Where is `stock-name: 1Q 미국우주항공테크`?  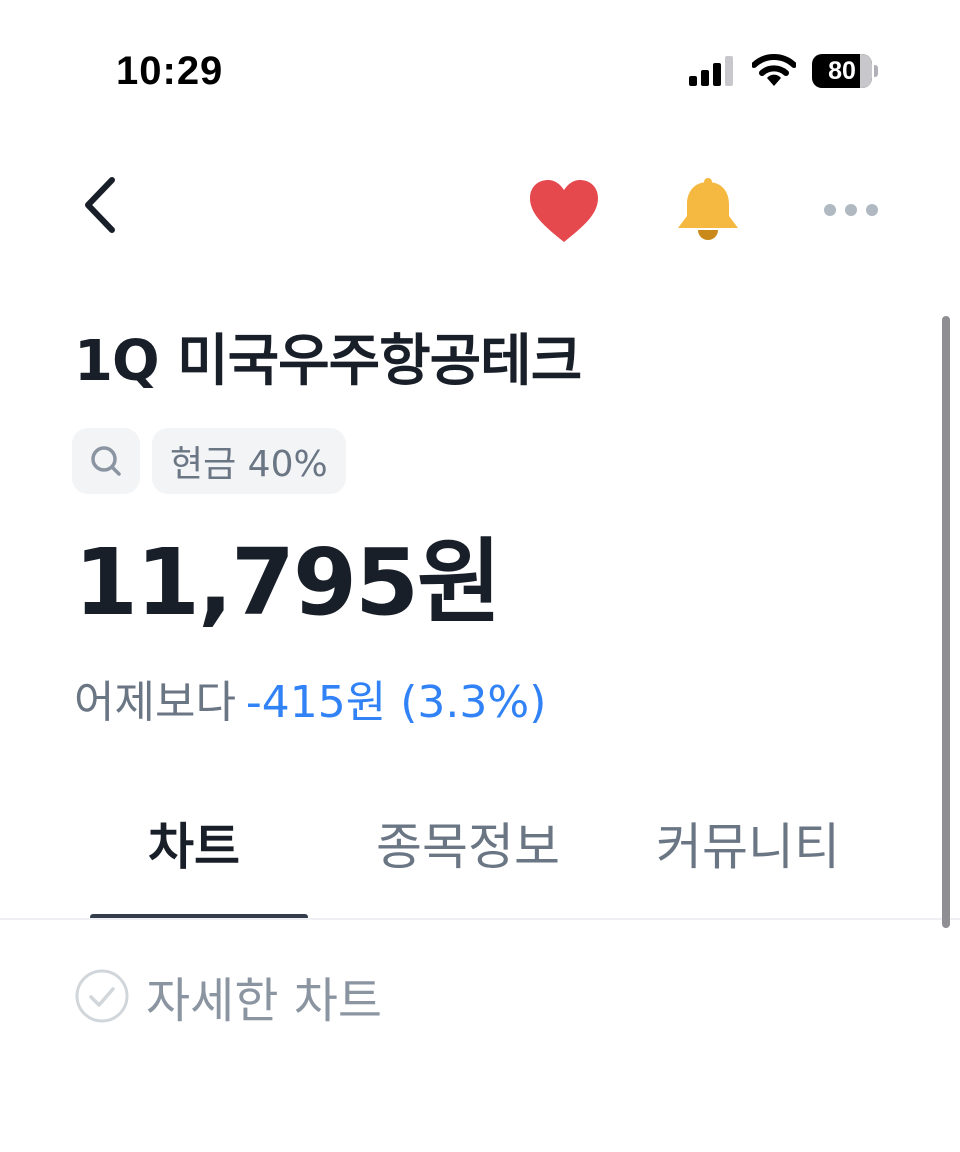
stock-name: 1Q 미국우주항공테크 is located at coordinates (328, 361).